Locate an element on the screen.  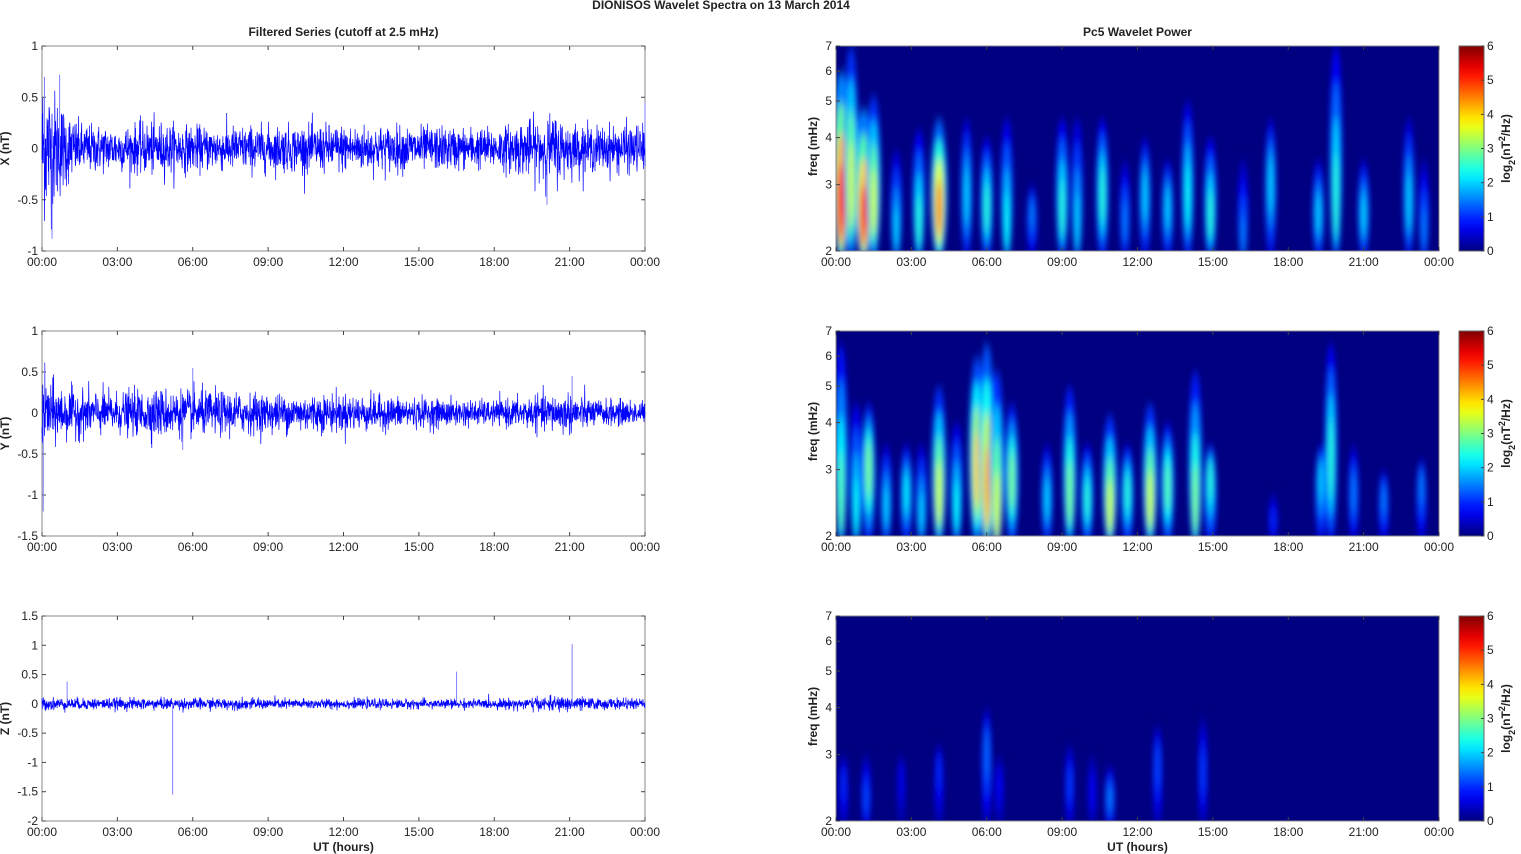
colorbar-tick-label: 4 is located at coordinates (1490, 684).